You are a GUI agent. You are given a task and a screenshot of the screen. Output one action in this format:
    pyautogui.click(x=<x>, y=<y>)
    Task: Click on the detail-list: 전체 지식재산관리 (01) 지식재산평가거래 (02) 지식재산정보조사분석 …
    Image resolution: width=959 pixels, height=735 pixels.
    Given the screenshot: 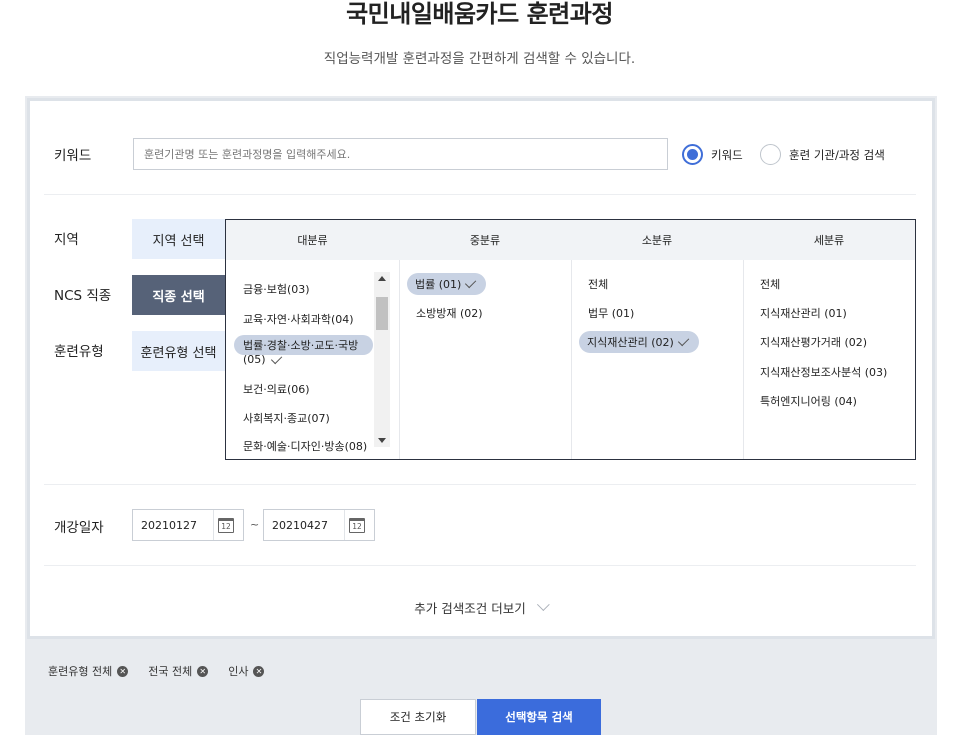 What is the action you would take?
    pyautogui.click(x=829, y=359)
    